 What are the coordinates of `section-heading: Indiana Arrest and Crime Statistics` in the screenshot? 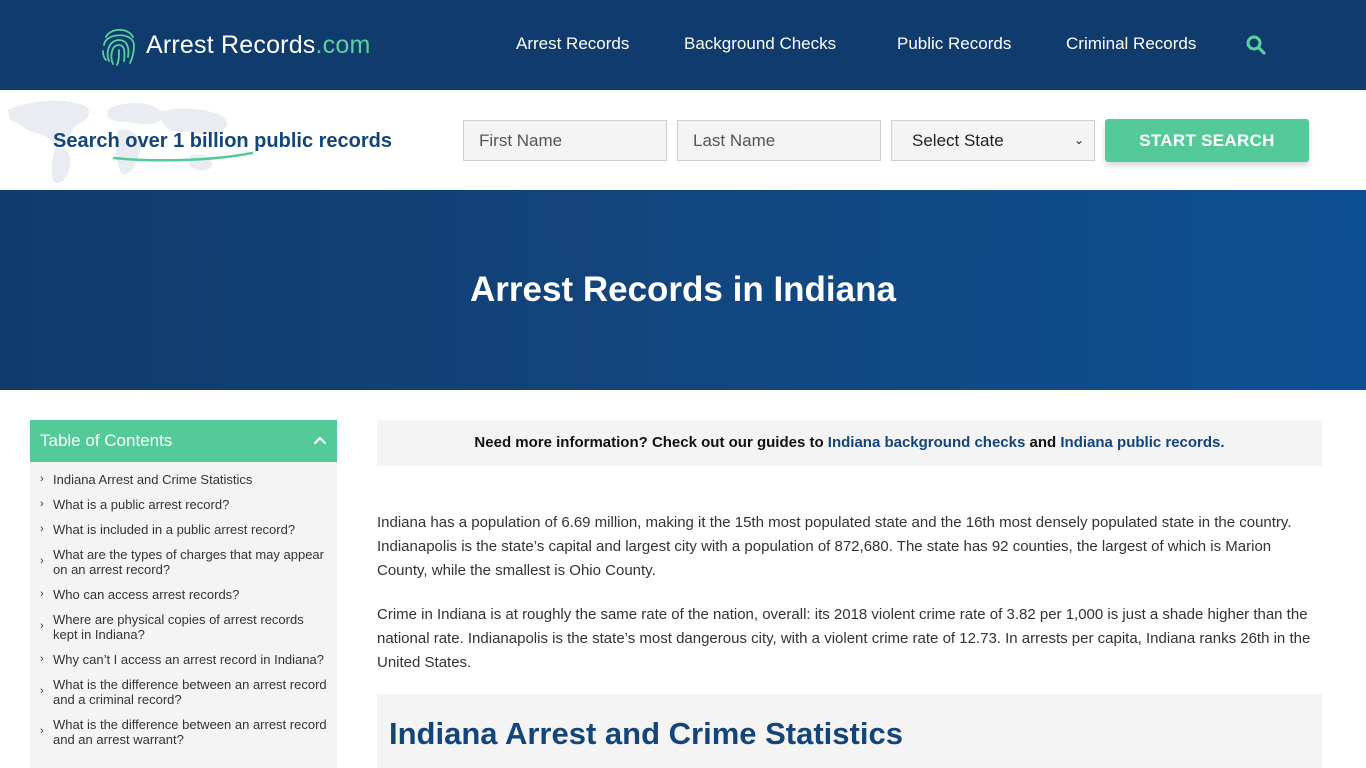 It's located at (646, 733).